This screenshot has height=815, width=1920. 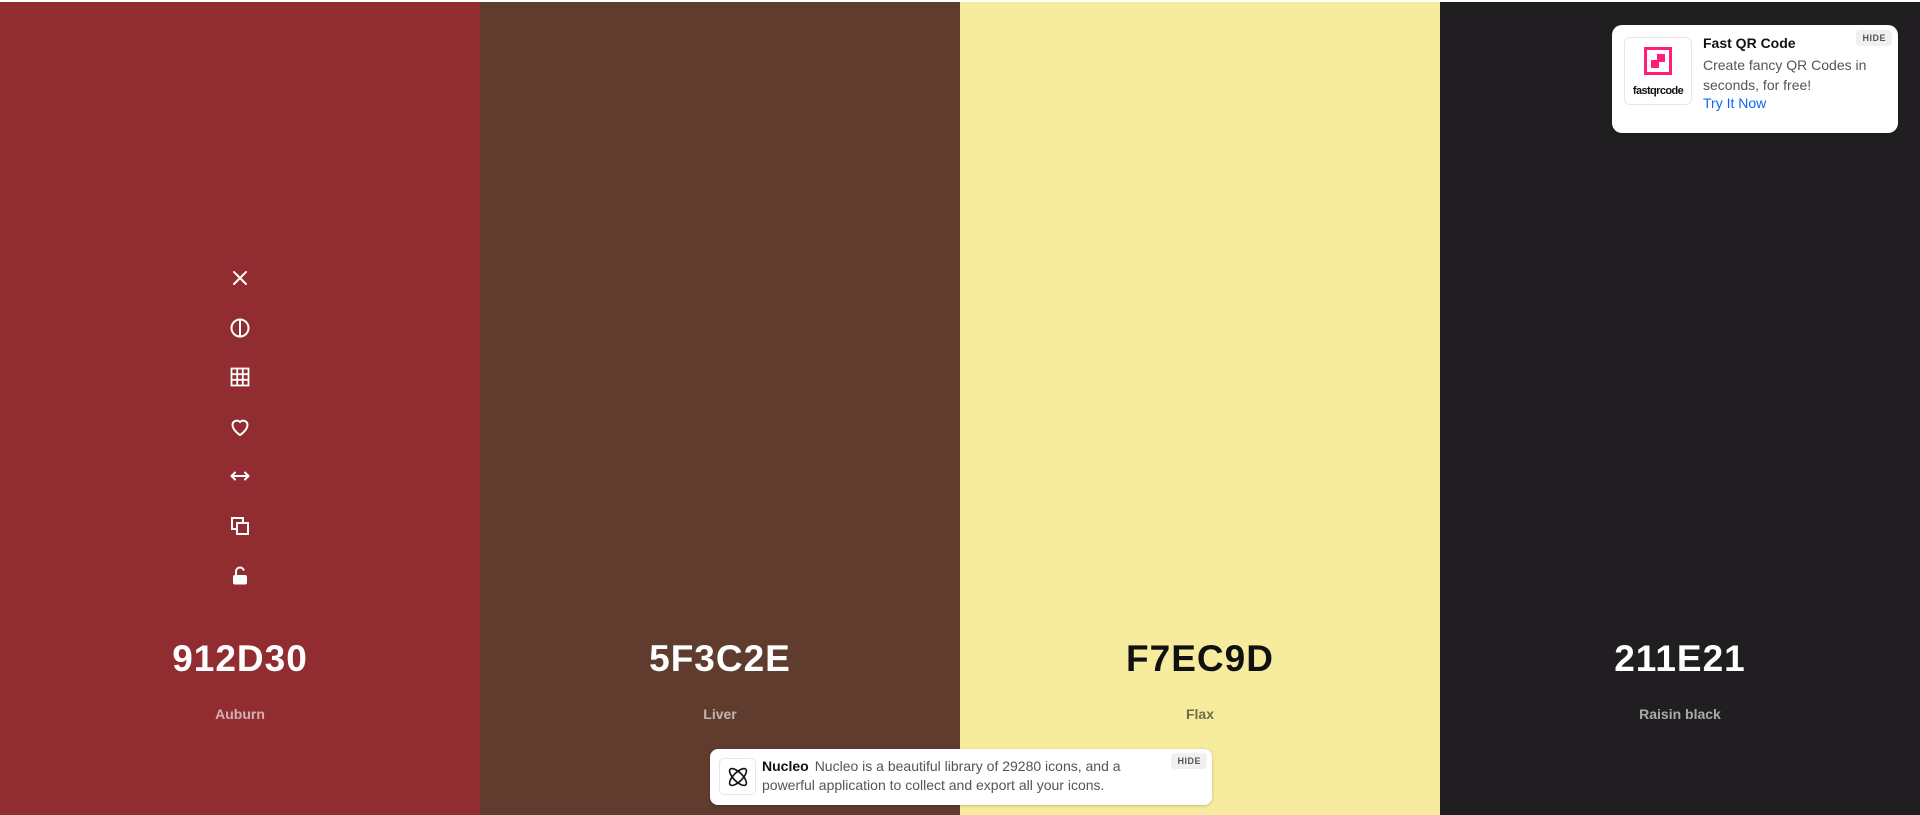 I want to click on drag-arrows-icon, so click(x=240, y=476).